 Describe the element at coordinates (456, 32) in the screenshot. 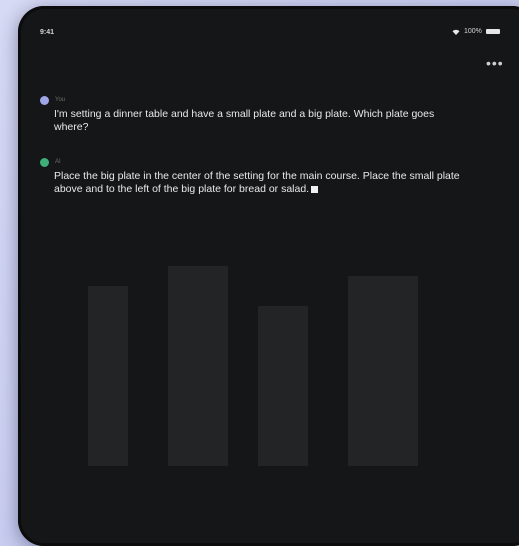

I see `wifi-icon` at that location.